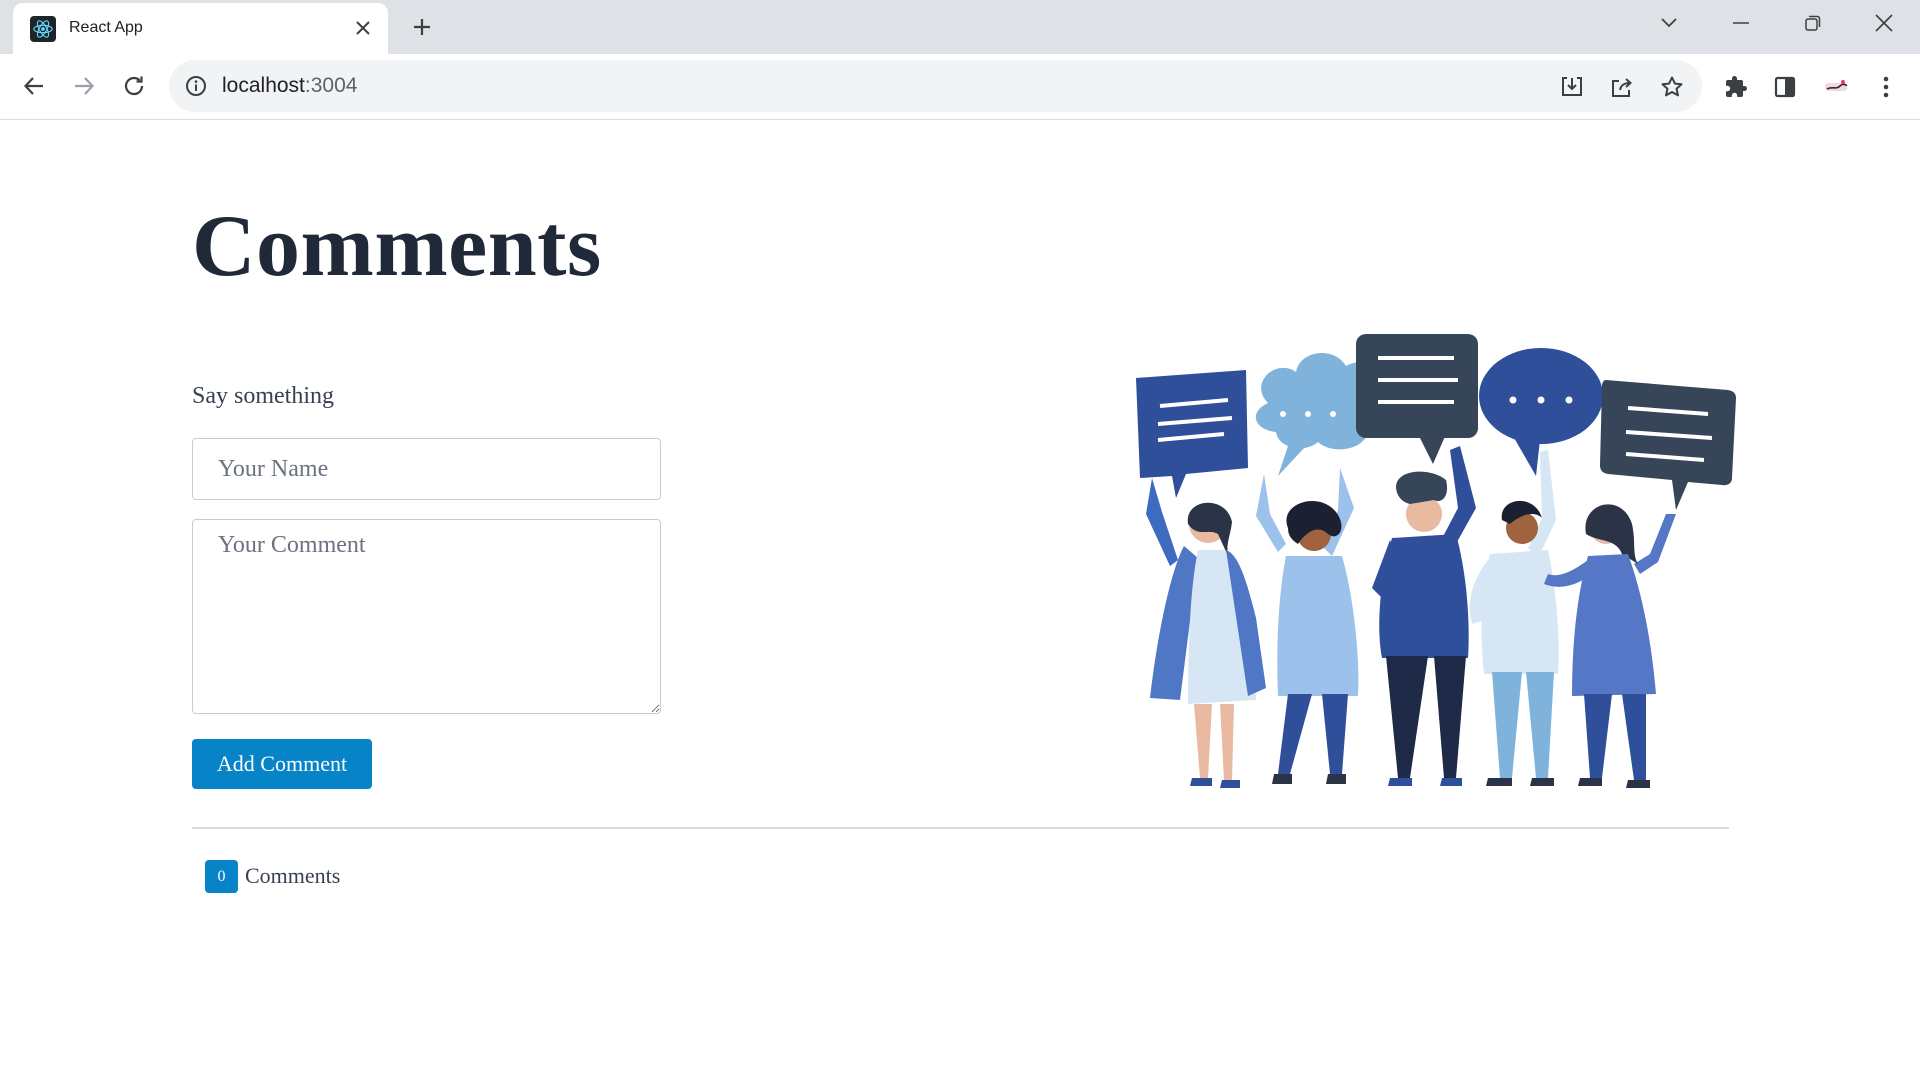  I want to click on install-app-icon, so click(1572, 87).